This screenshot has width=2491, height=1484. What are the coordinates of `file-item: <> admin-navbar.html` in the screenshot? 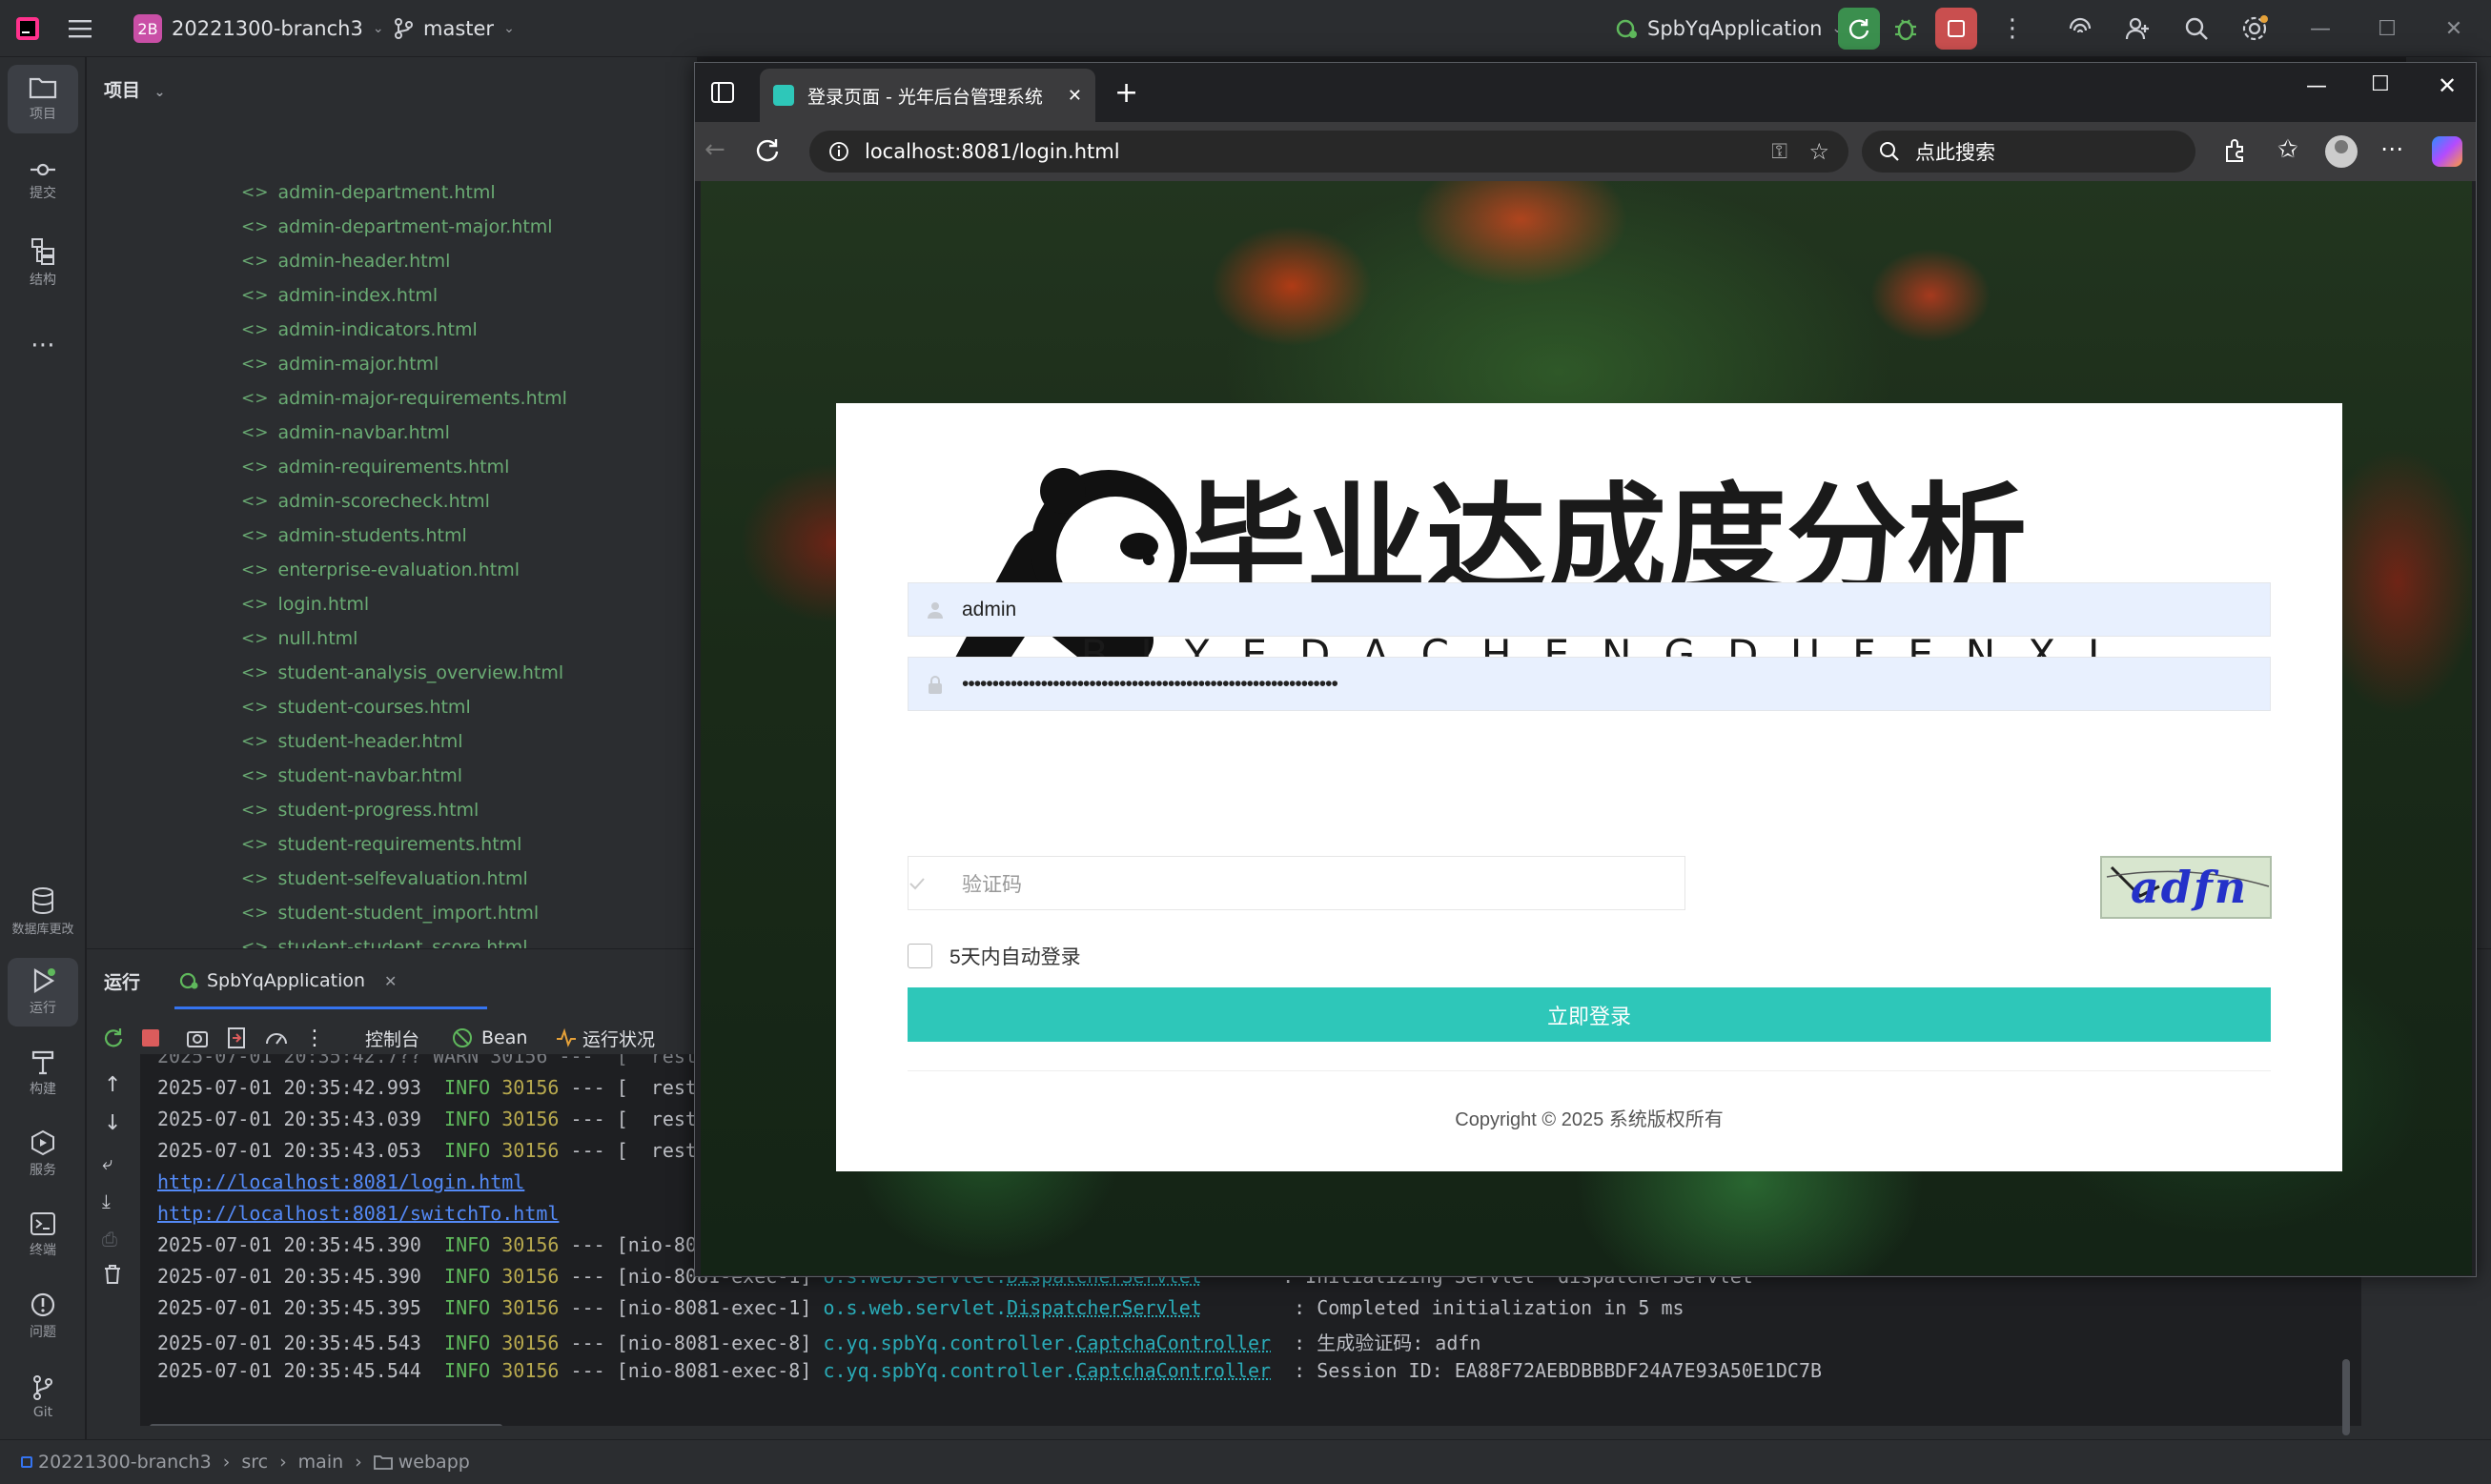 It's located at (345, 433).